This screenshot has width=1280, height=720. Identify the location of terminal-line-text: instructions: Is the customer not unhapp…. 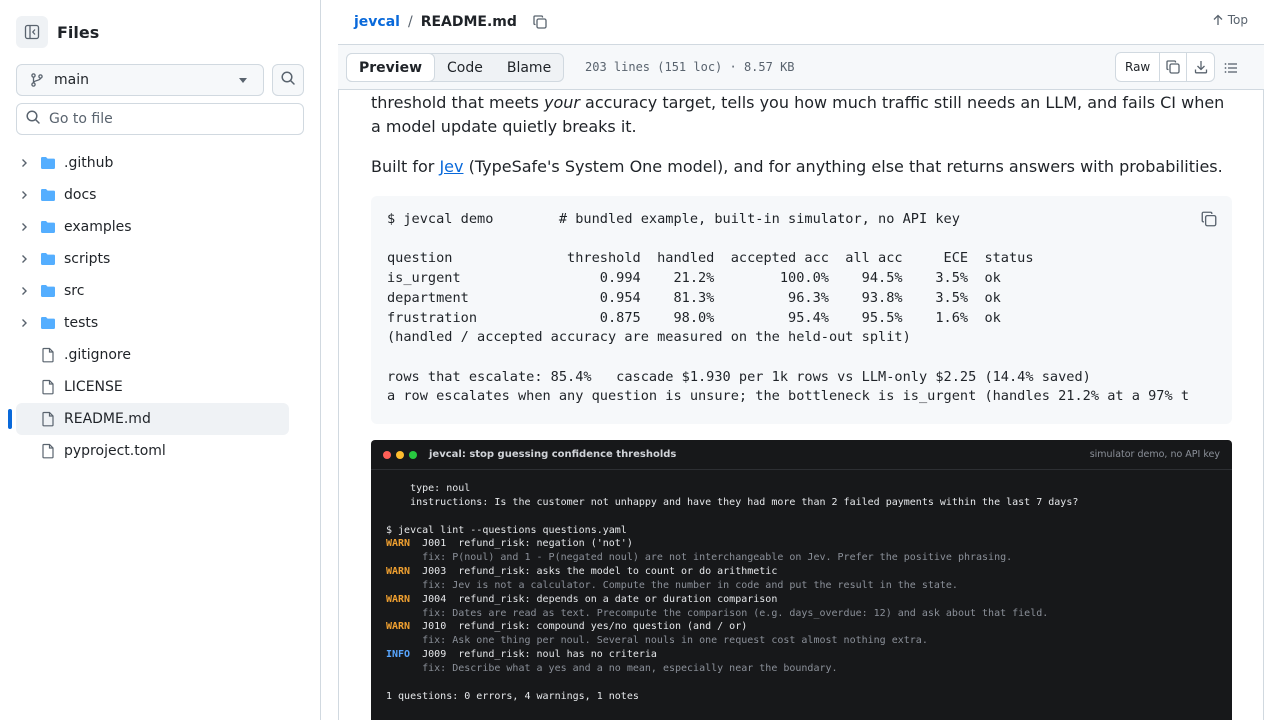
(732, 502).